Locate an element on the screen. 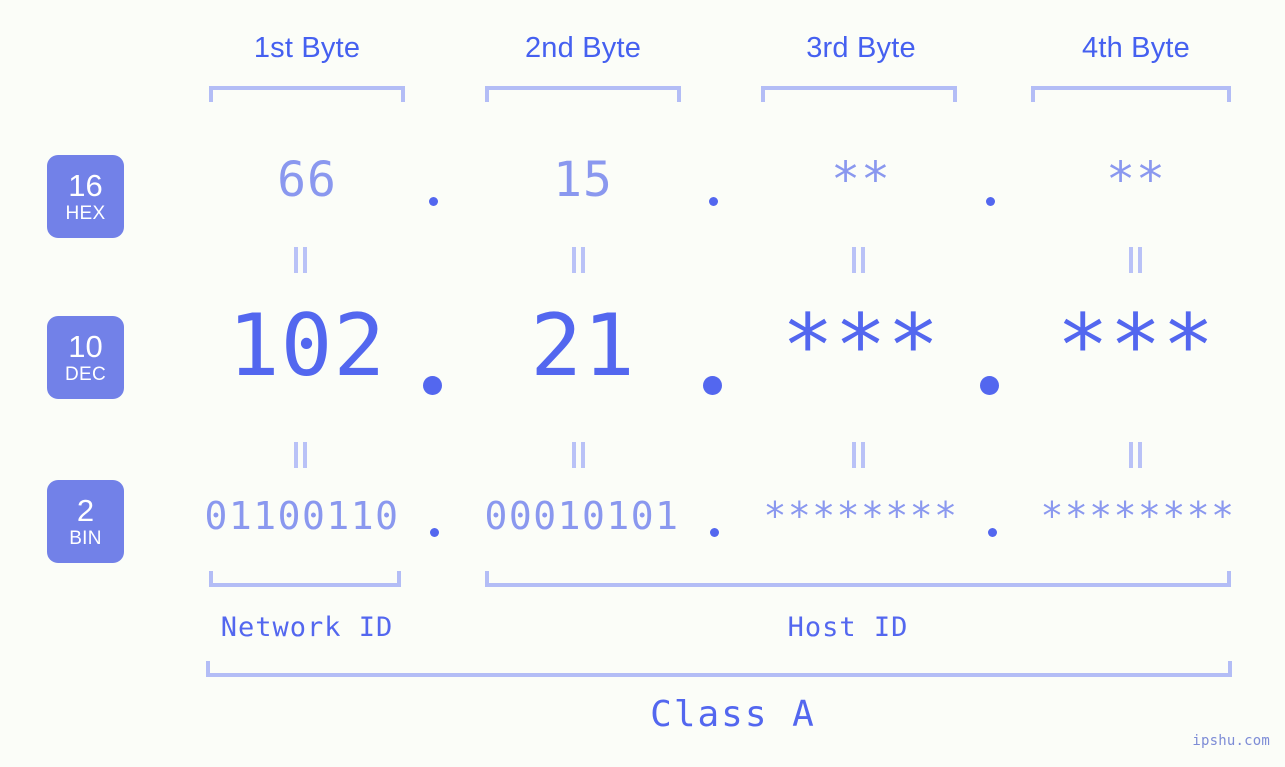 The image size is (1285, 767). bin-byte-1: 01100110 is located at coordinates (302, 516).